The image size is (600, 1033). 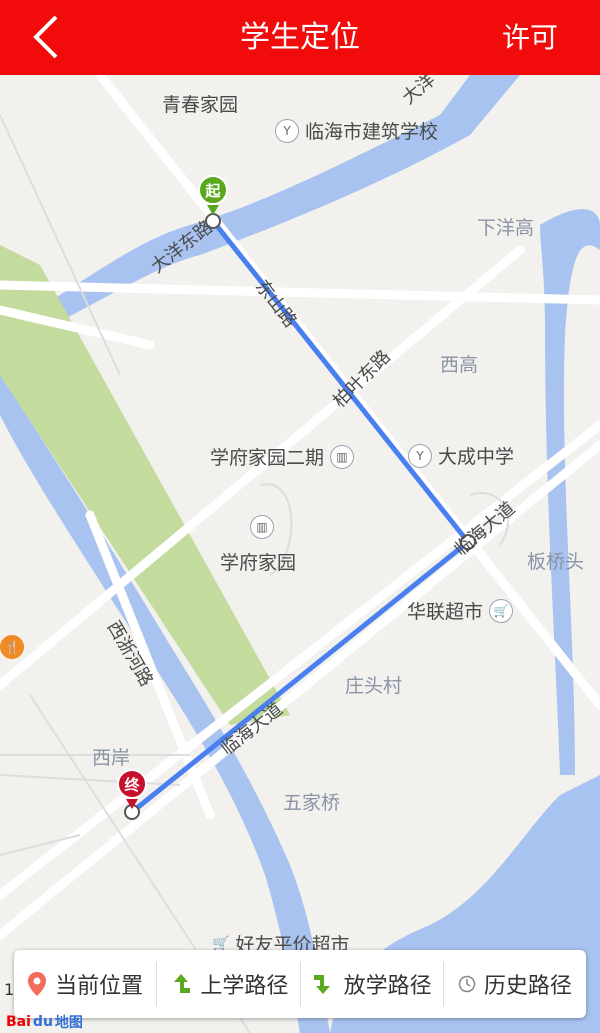 I want to click on permit-button: 许可, so click(x=530, y=37).